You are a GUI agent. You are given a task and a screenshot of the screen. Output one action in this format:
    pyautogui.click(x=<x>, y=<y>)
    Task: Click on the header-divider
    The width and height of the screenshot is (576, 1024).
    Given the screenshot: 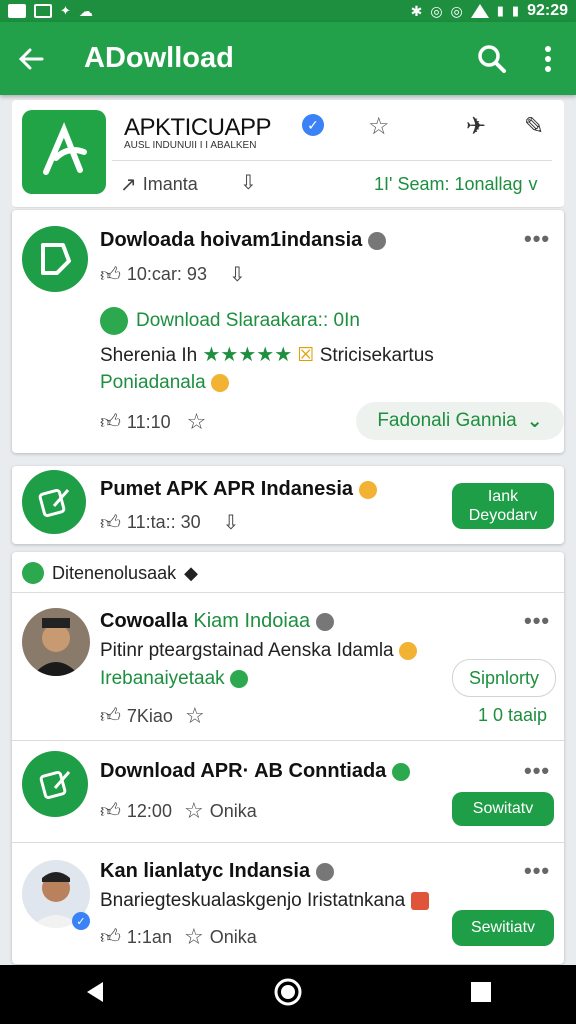 What is the action you would take?
    pyautogui.click(x=332, y=160)
    